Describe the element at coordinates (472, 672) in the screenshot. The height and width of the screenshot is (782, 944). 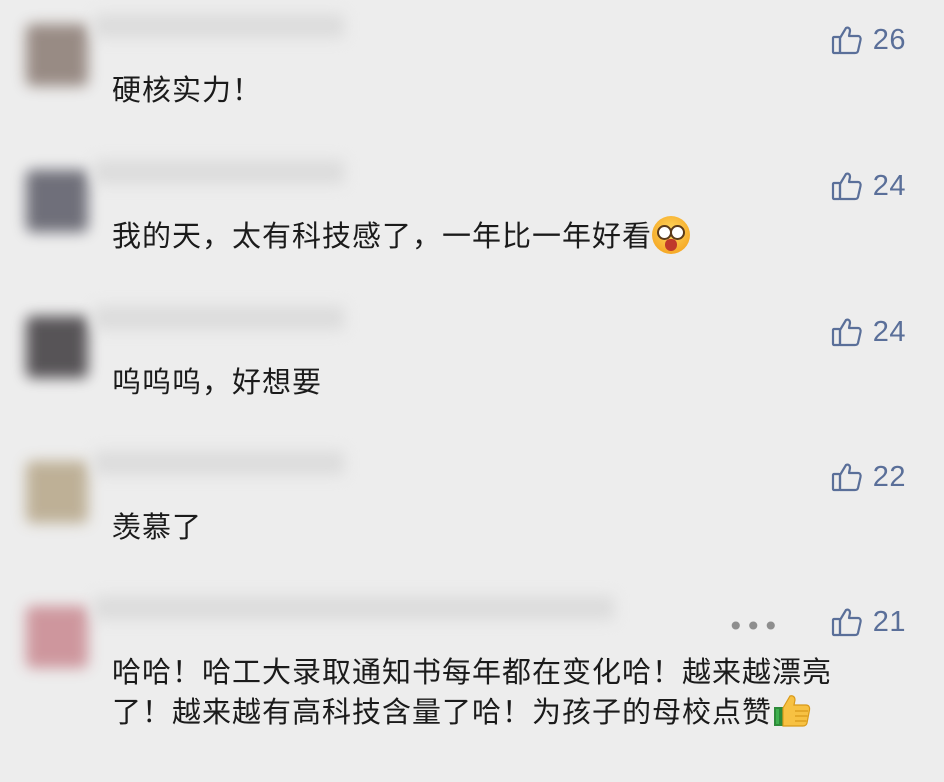
I see `comment-text-line: 哈哈！哈工大录取通知书每年都在变化哈！越来越漂亮` at that location.